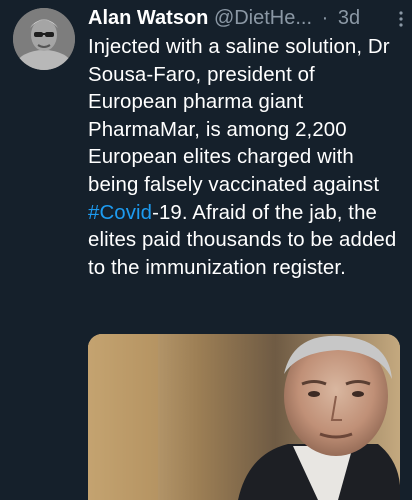 This screenshot has height=500, width=412. I want to click on more-vertical-icon, so click(401, 19).